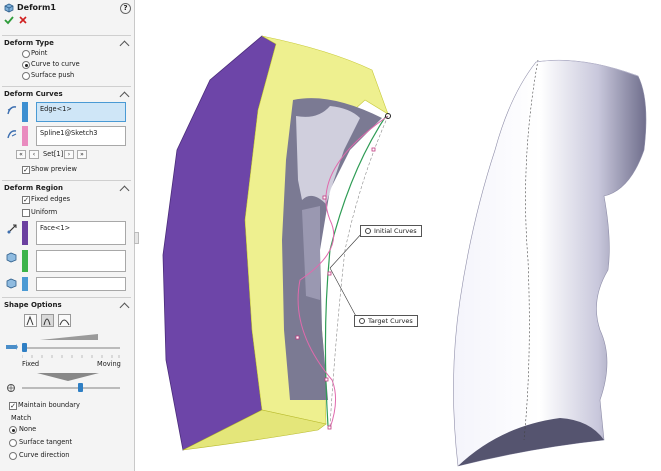 This screenshot has height=471, width=661. What do you see at coordinates (33, 305) in the screenshot?
I see `shape-options-title: Shape Options` at bounding box center [33, 305].